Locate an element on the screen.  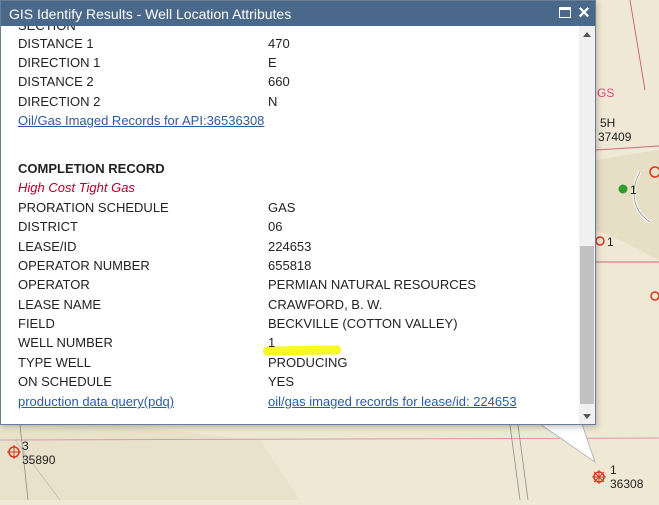
attribute-value: YES is located at coordinates (281, 381).